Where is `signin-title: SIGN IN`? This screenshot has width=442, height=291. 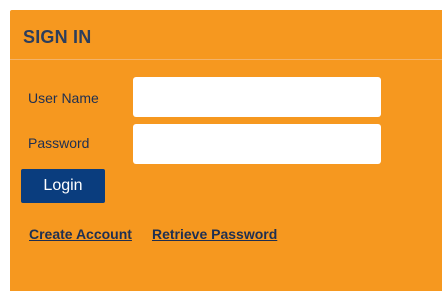
signin-title: SIGN IN is located at coordinates (57, 37).